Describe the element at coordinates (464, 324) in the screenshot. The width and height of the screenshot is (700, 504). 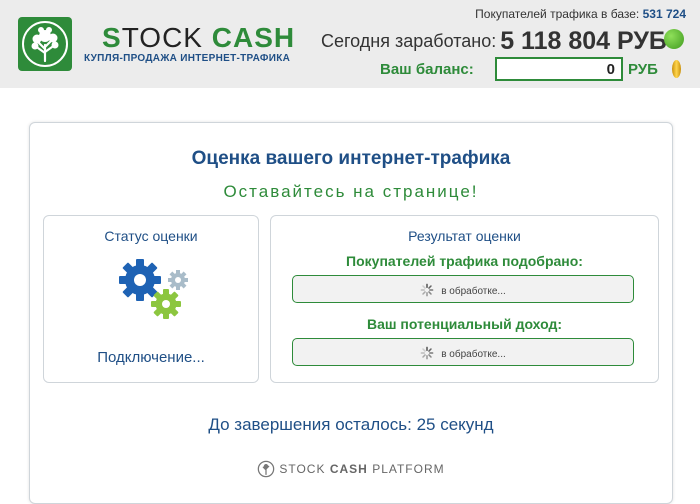
I see `potential-income-label: Ваш потенциальный доход:` at that location.